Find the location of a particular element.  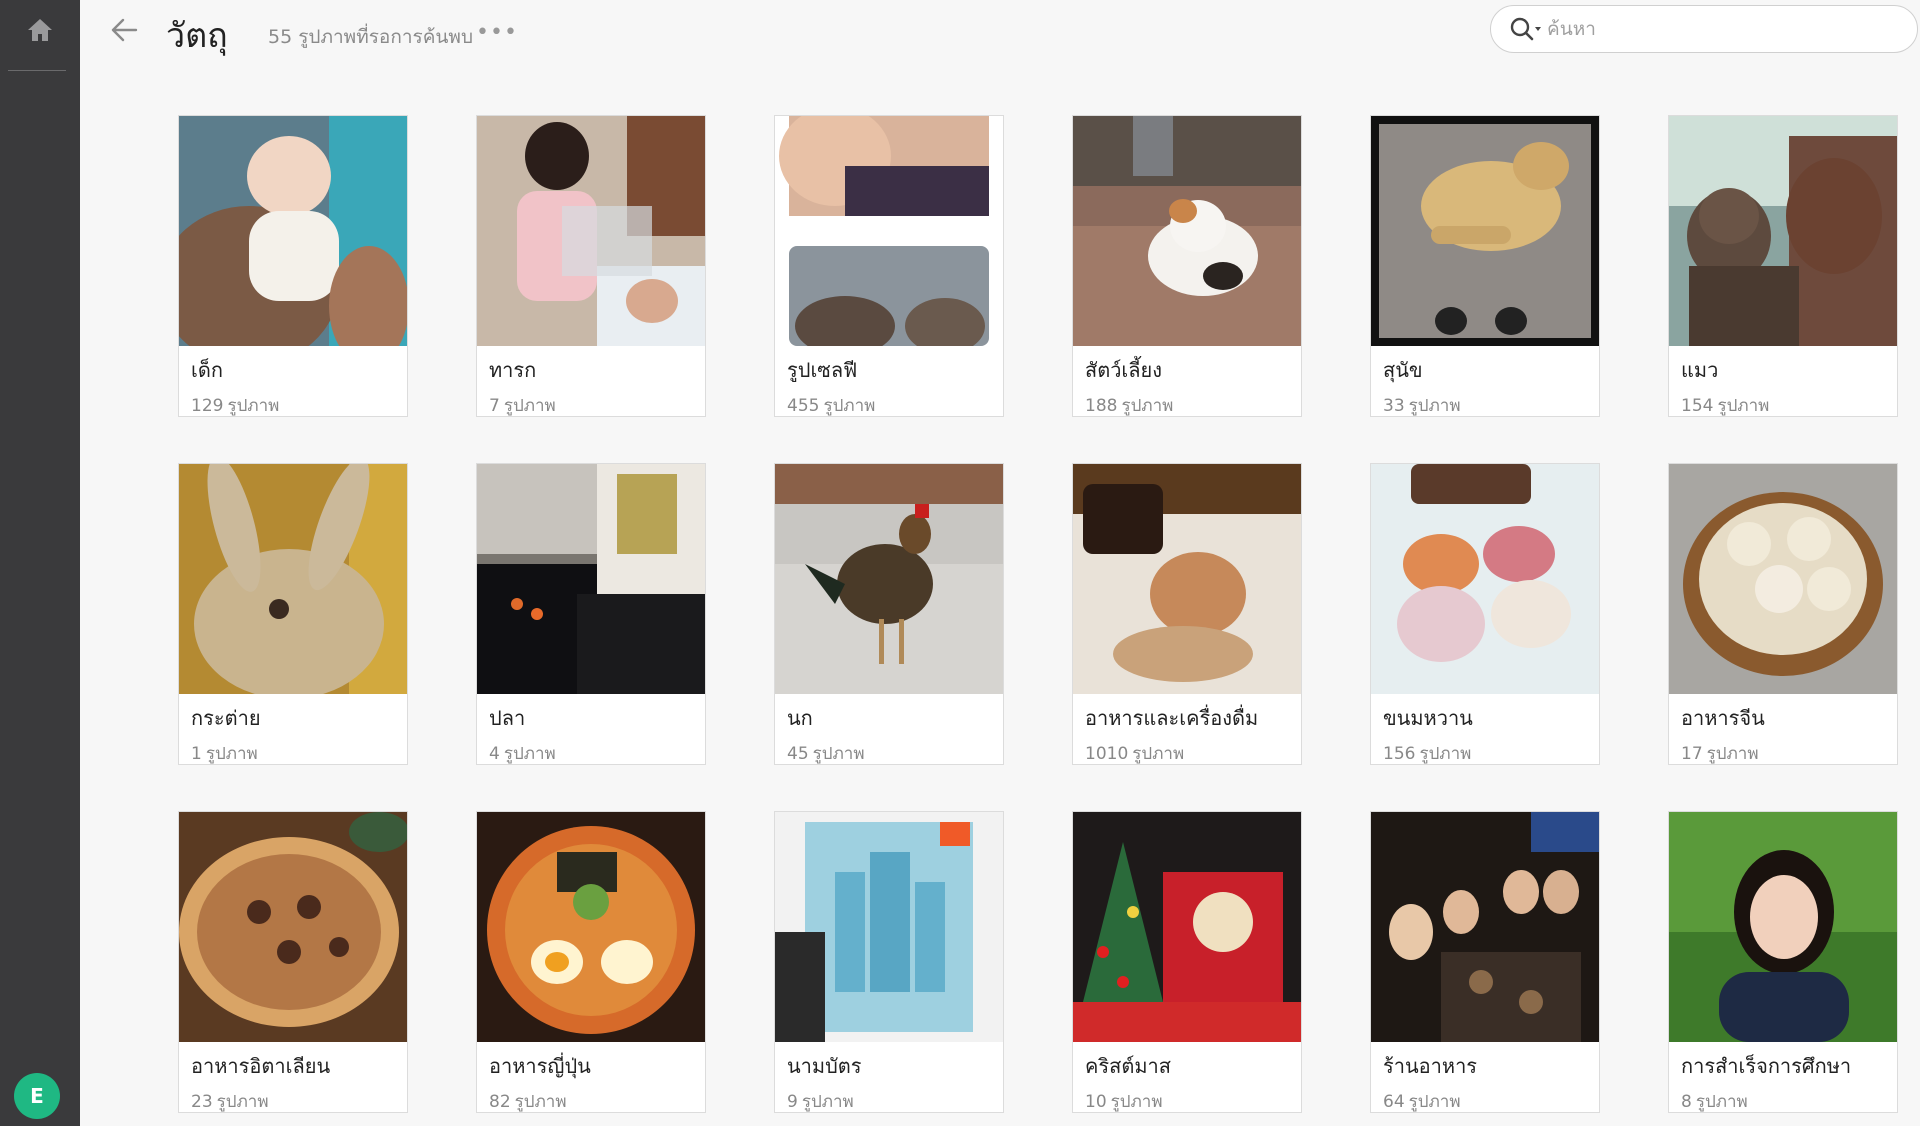

album-label: รูปเซลฟี is located at coordinates (822, 370).